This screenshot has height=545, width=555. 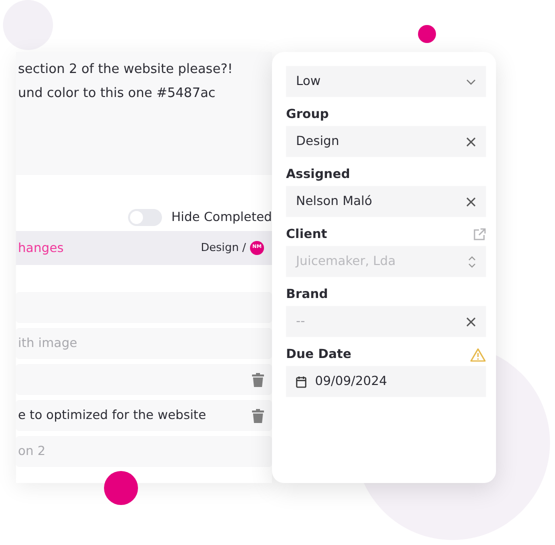 I want to click on field-value: Design, so click(x=318, y=141).